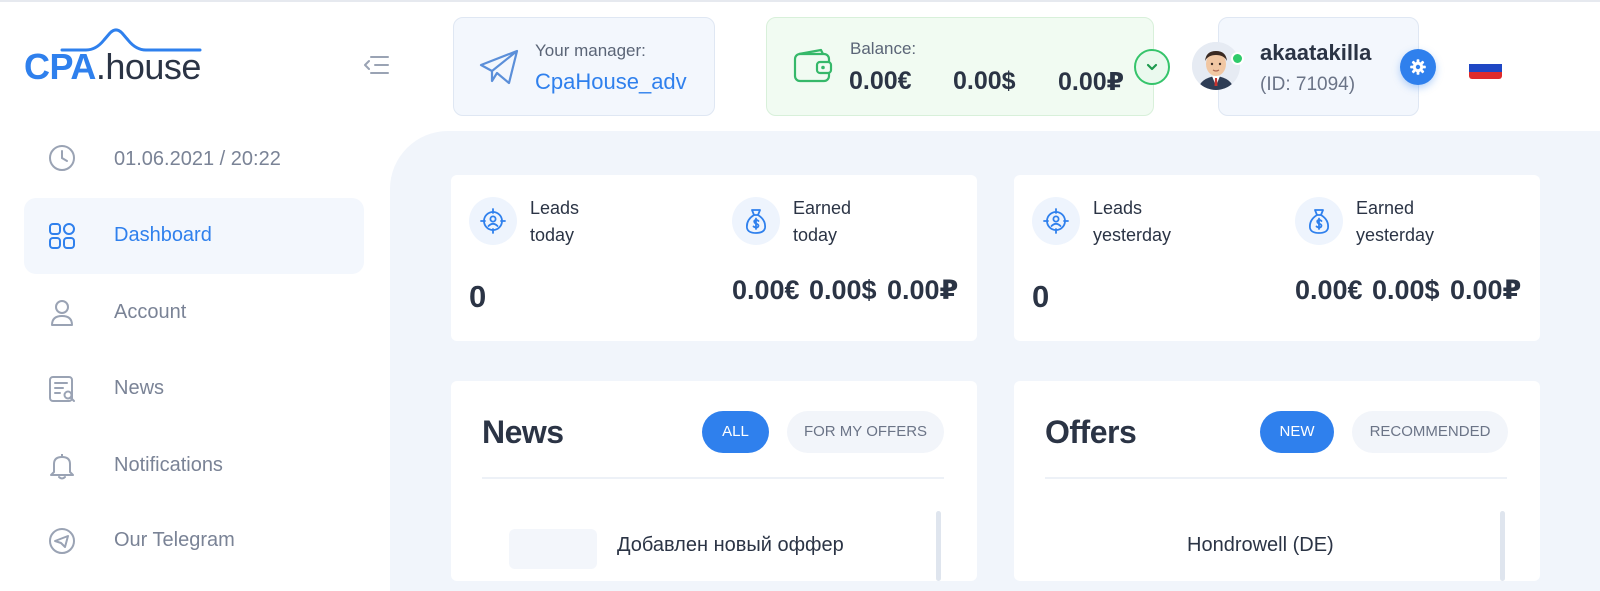  I want to click on gear-icon, so click(1418, 67).